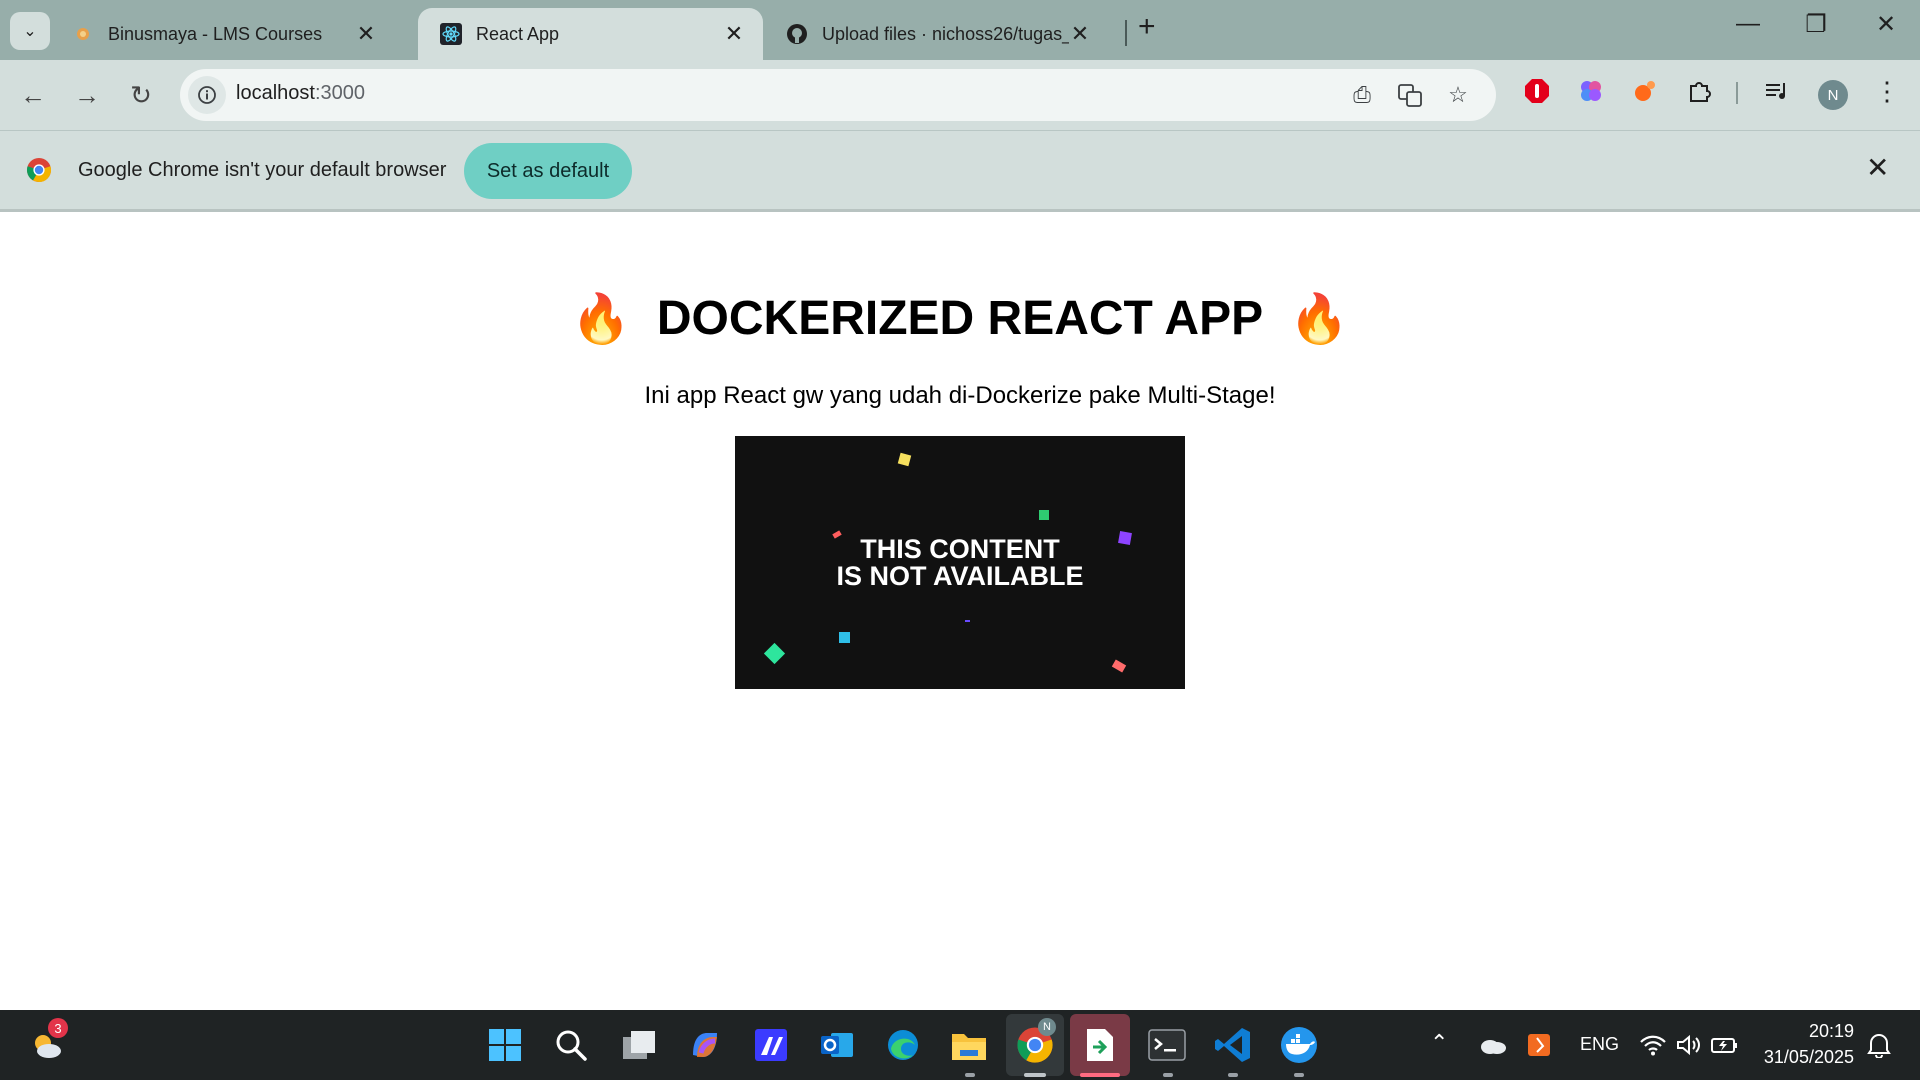 Image resolution: width=1920 pixels, height=1080 pixels. What do you see at coordinates (590, 34) in the screenshot?
I see `tab-react-app: React App ✕` at bounding box center [590, 34].